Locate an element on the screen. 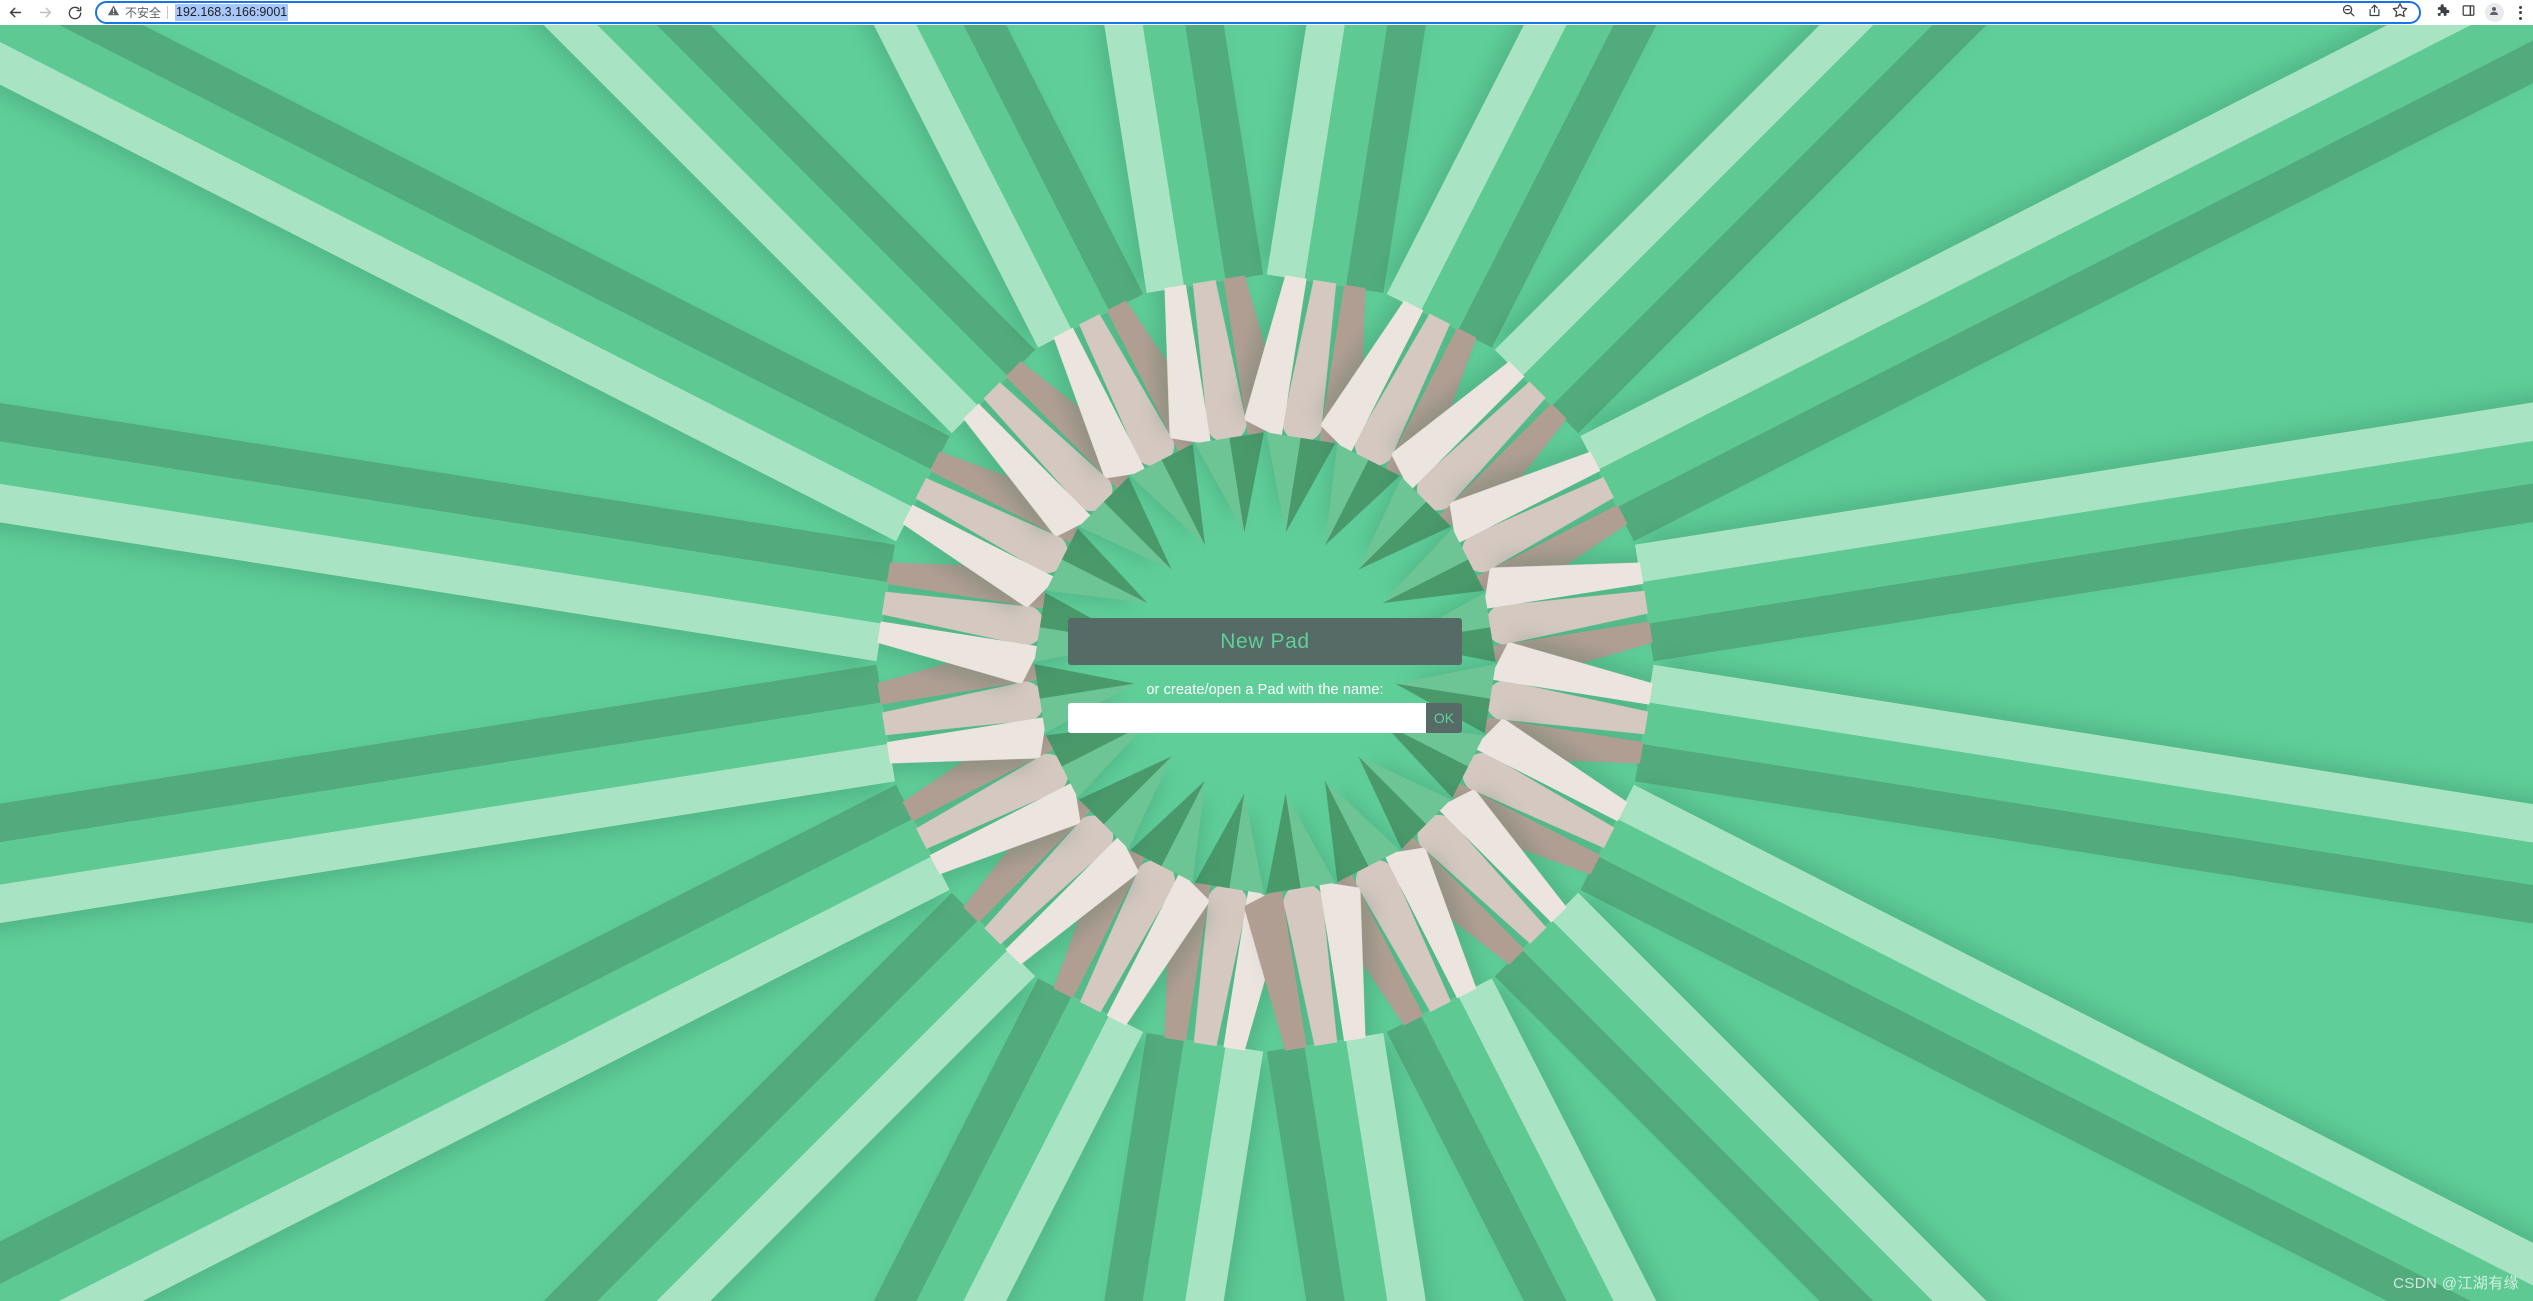 Image resolution: width=2533 pixels, height=1301 pixels. browser-toolbar: 不安全 192.168.3.166:9001 is located at coordinates (1266, 12).